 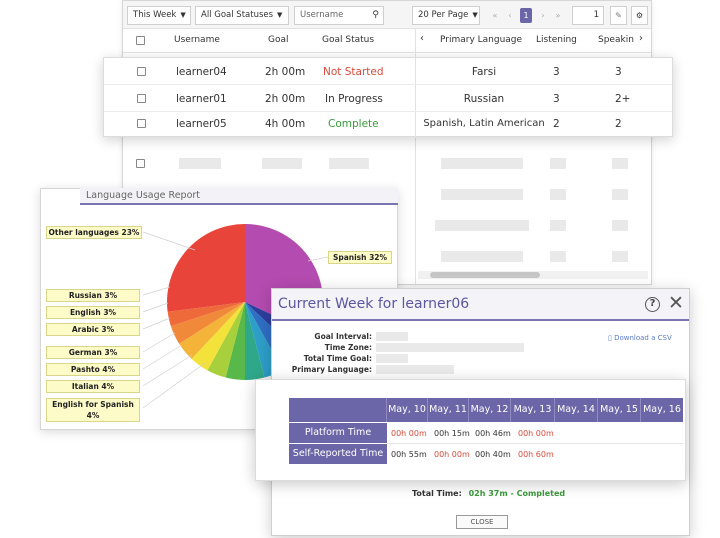 I want to click on label-german: German 3%, so click(x=93, y=352).